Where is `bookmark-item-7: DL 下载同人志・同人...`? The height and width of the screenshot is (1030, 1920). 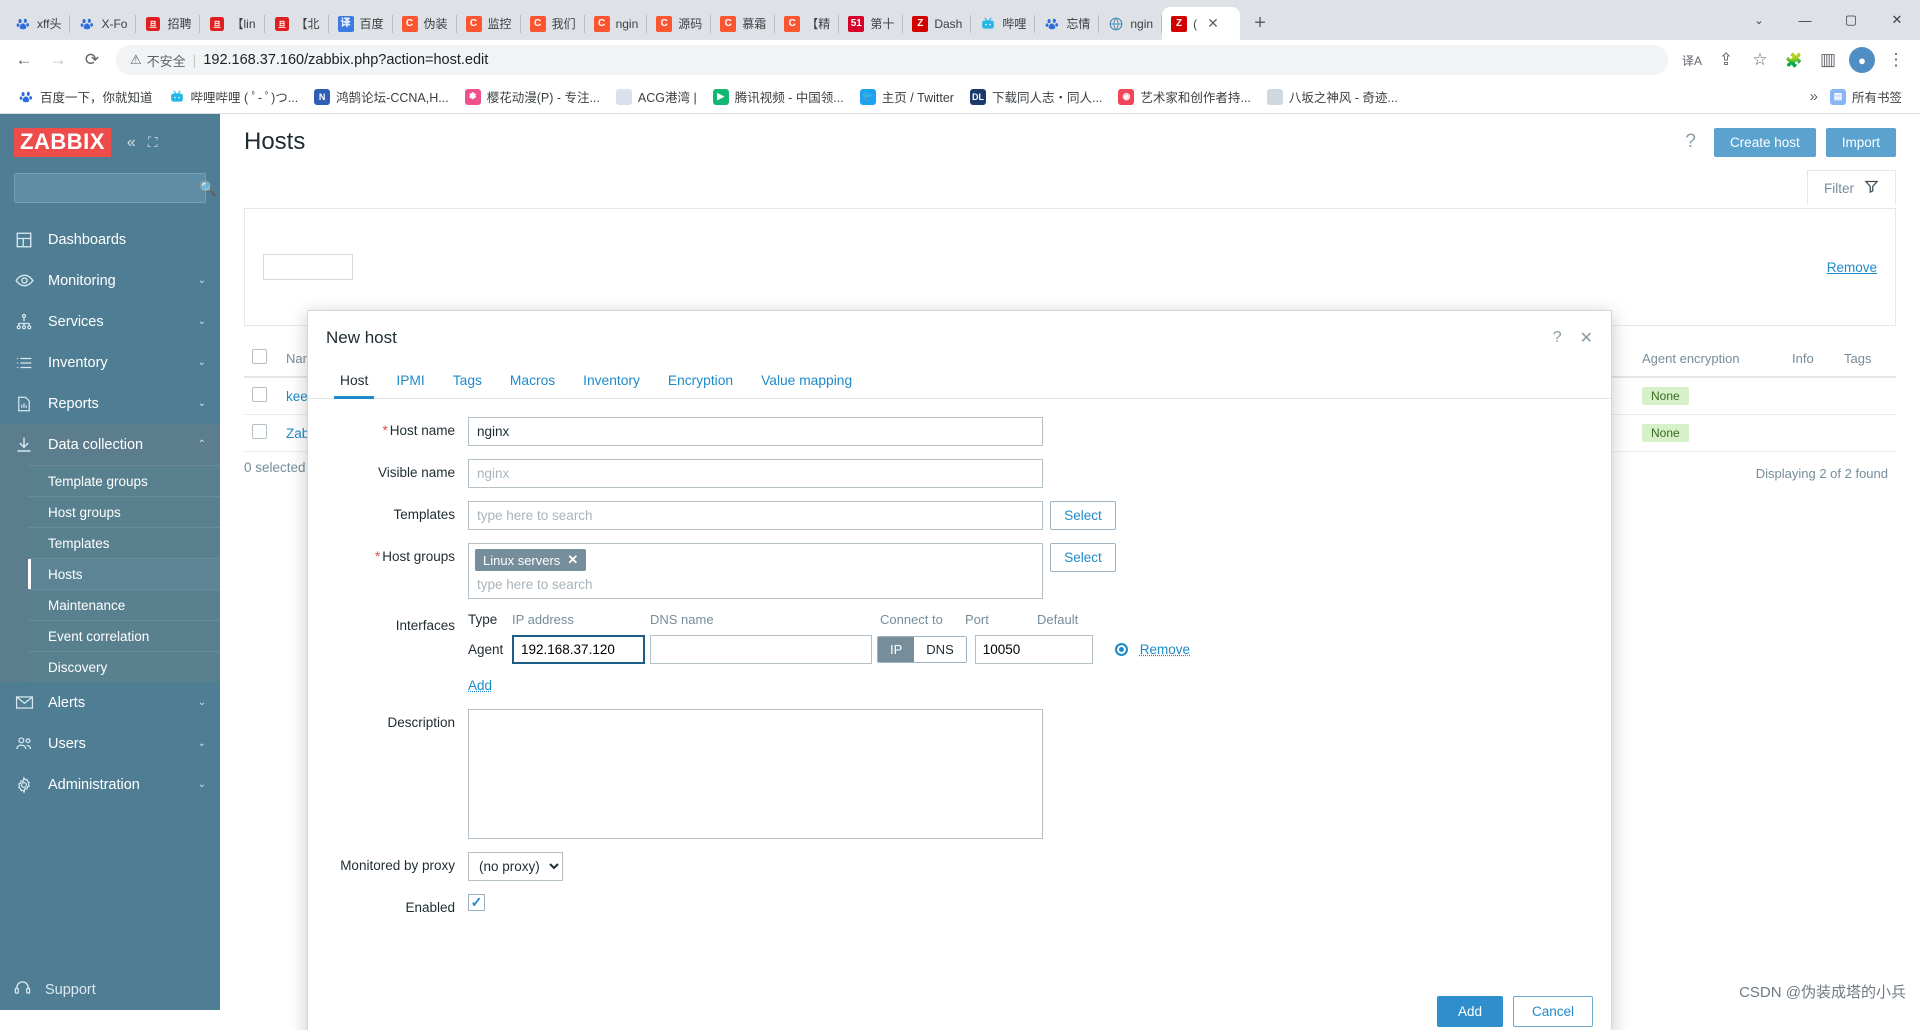
bookmark-item-7: DL 下载同人志・同人... is located at coordinates (1036, 96).